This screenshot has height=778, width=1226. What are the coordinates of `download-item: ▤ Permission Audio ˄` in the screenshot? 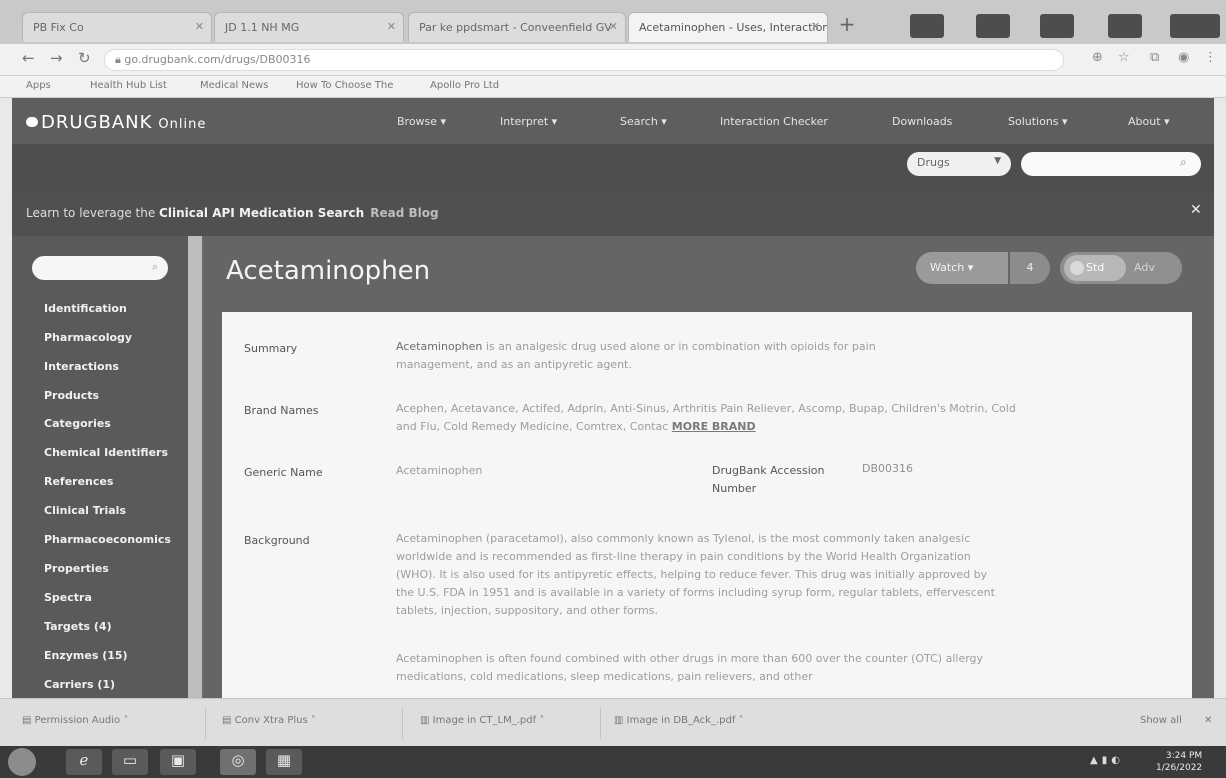 It's located at (75, 720).